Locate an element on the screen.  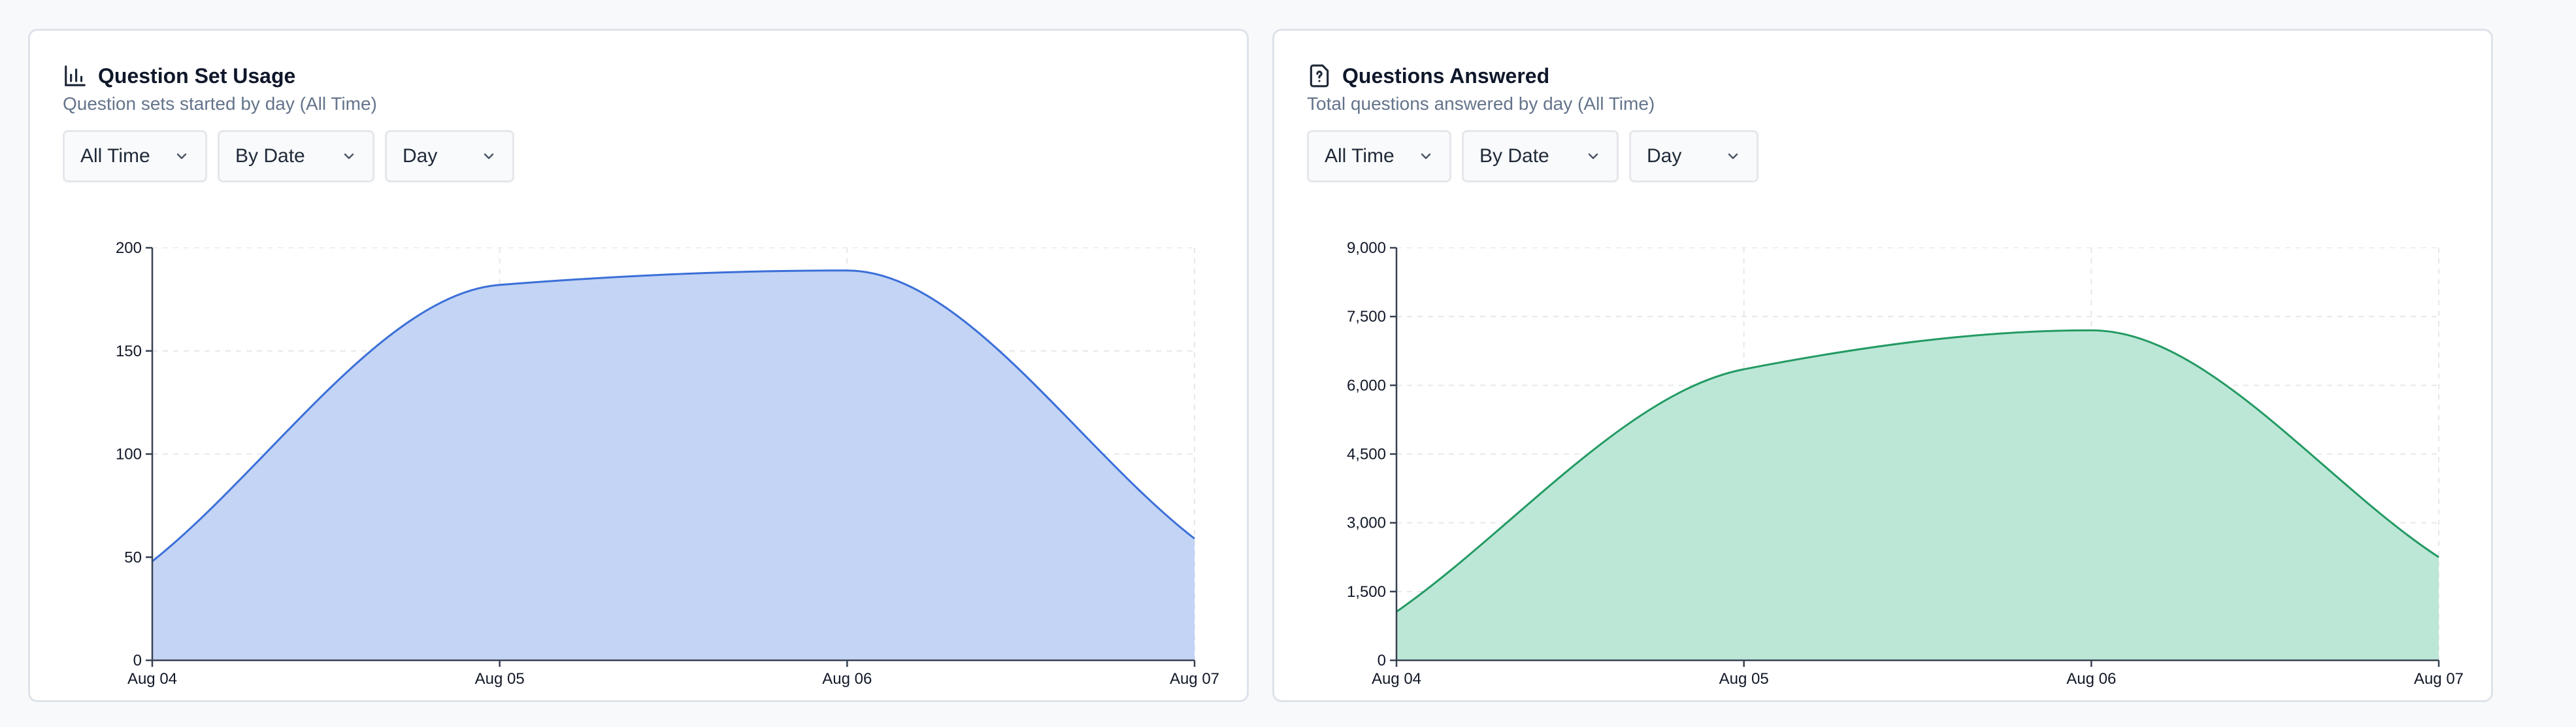
y-tick-label: 150 is located at coordinates (129, 351).